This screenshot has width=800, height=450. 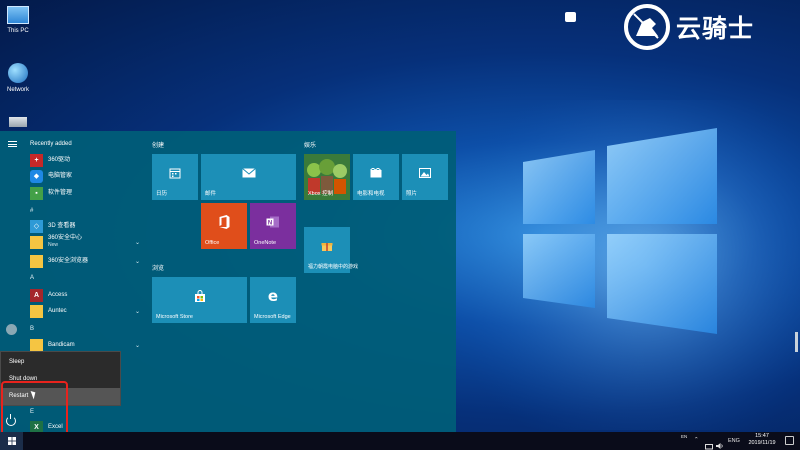 I want to click on tile-microsoft-store: Microsoft Store, so click(x=199, y=300).